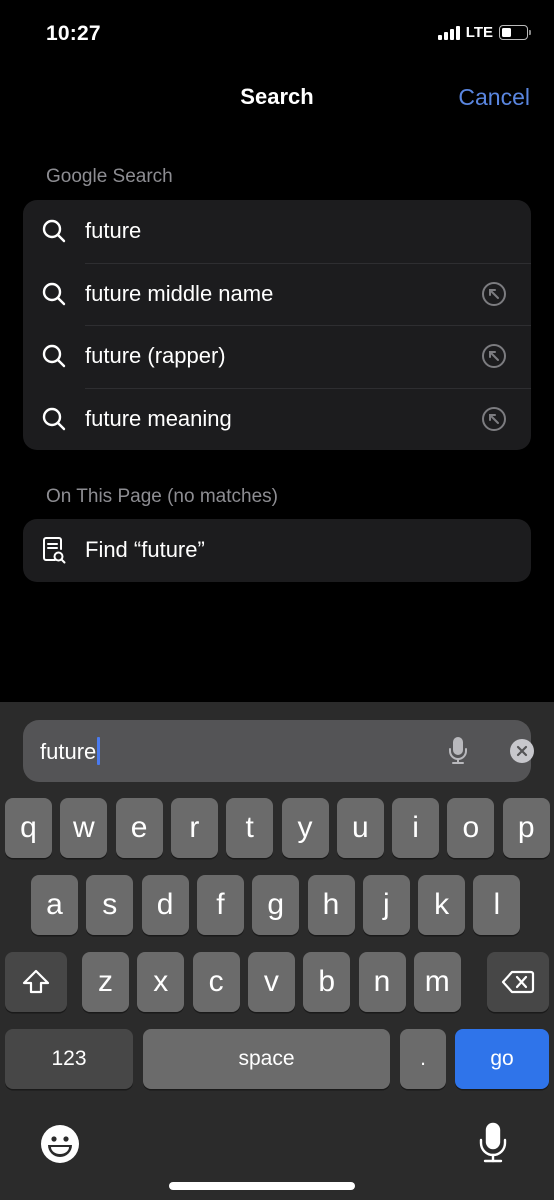  Describe the element at coordinates (278, 751) in the screenshot. I see `search-input: future` at that location.